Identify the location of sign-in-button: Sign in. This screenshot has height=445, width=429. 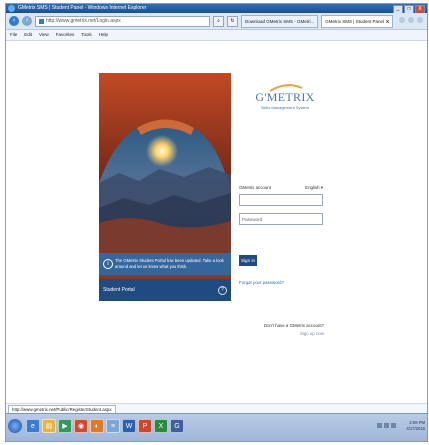
(248, 260).